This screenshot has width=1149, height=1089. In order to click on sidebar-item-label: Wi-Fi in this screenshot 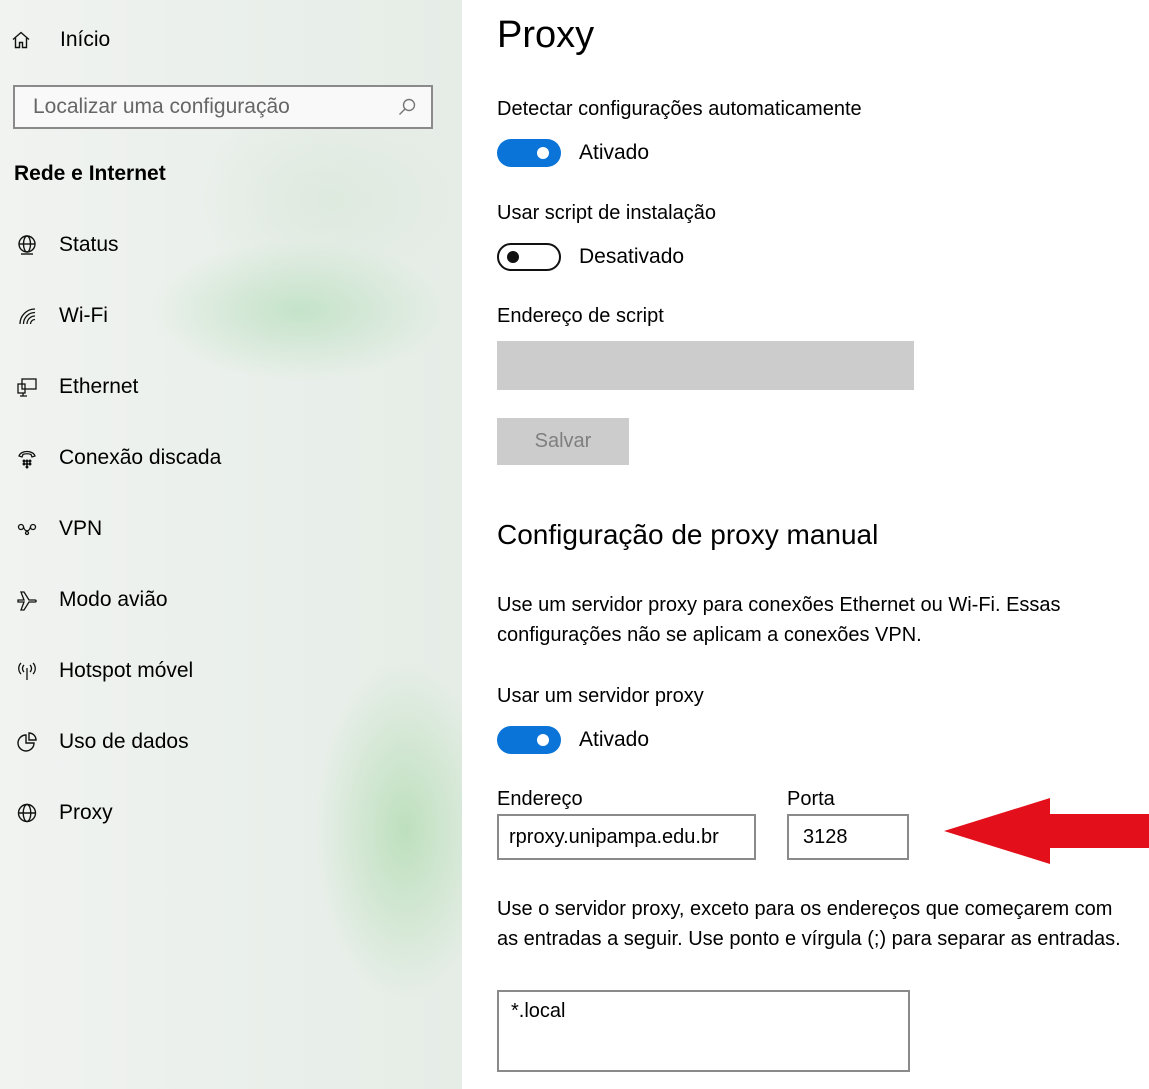, I will do `click(83, 315)`.